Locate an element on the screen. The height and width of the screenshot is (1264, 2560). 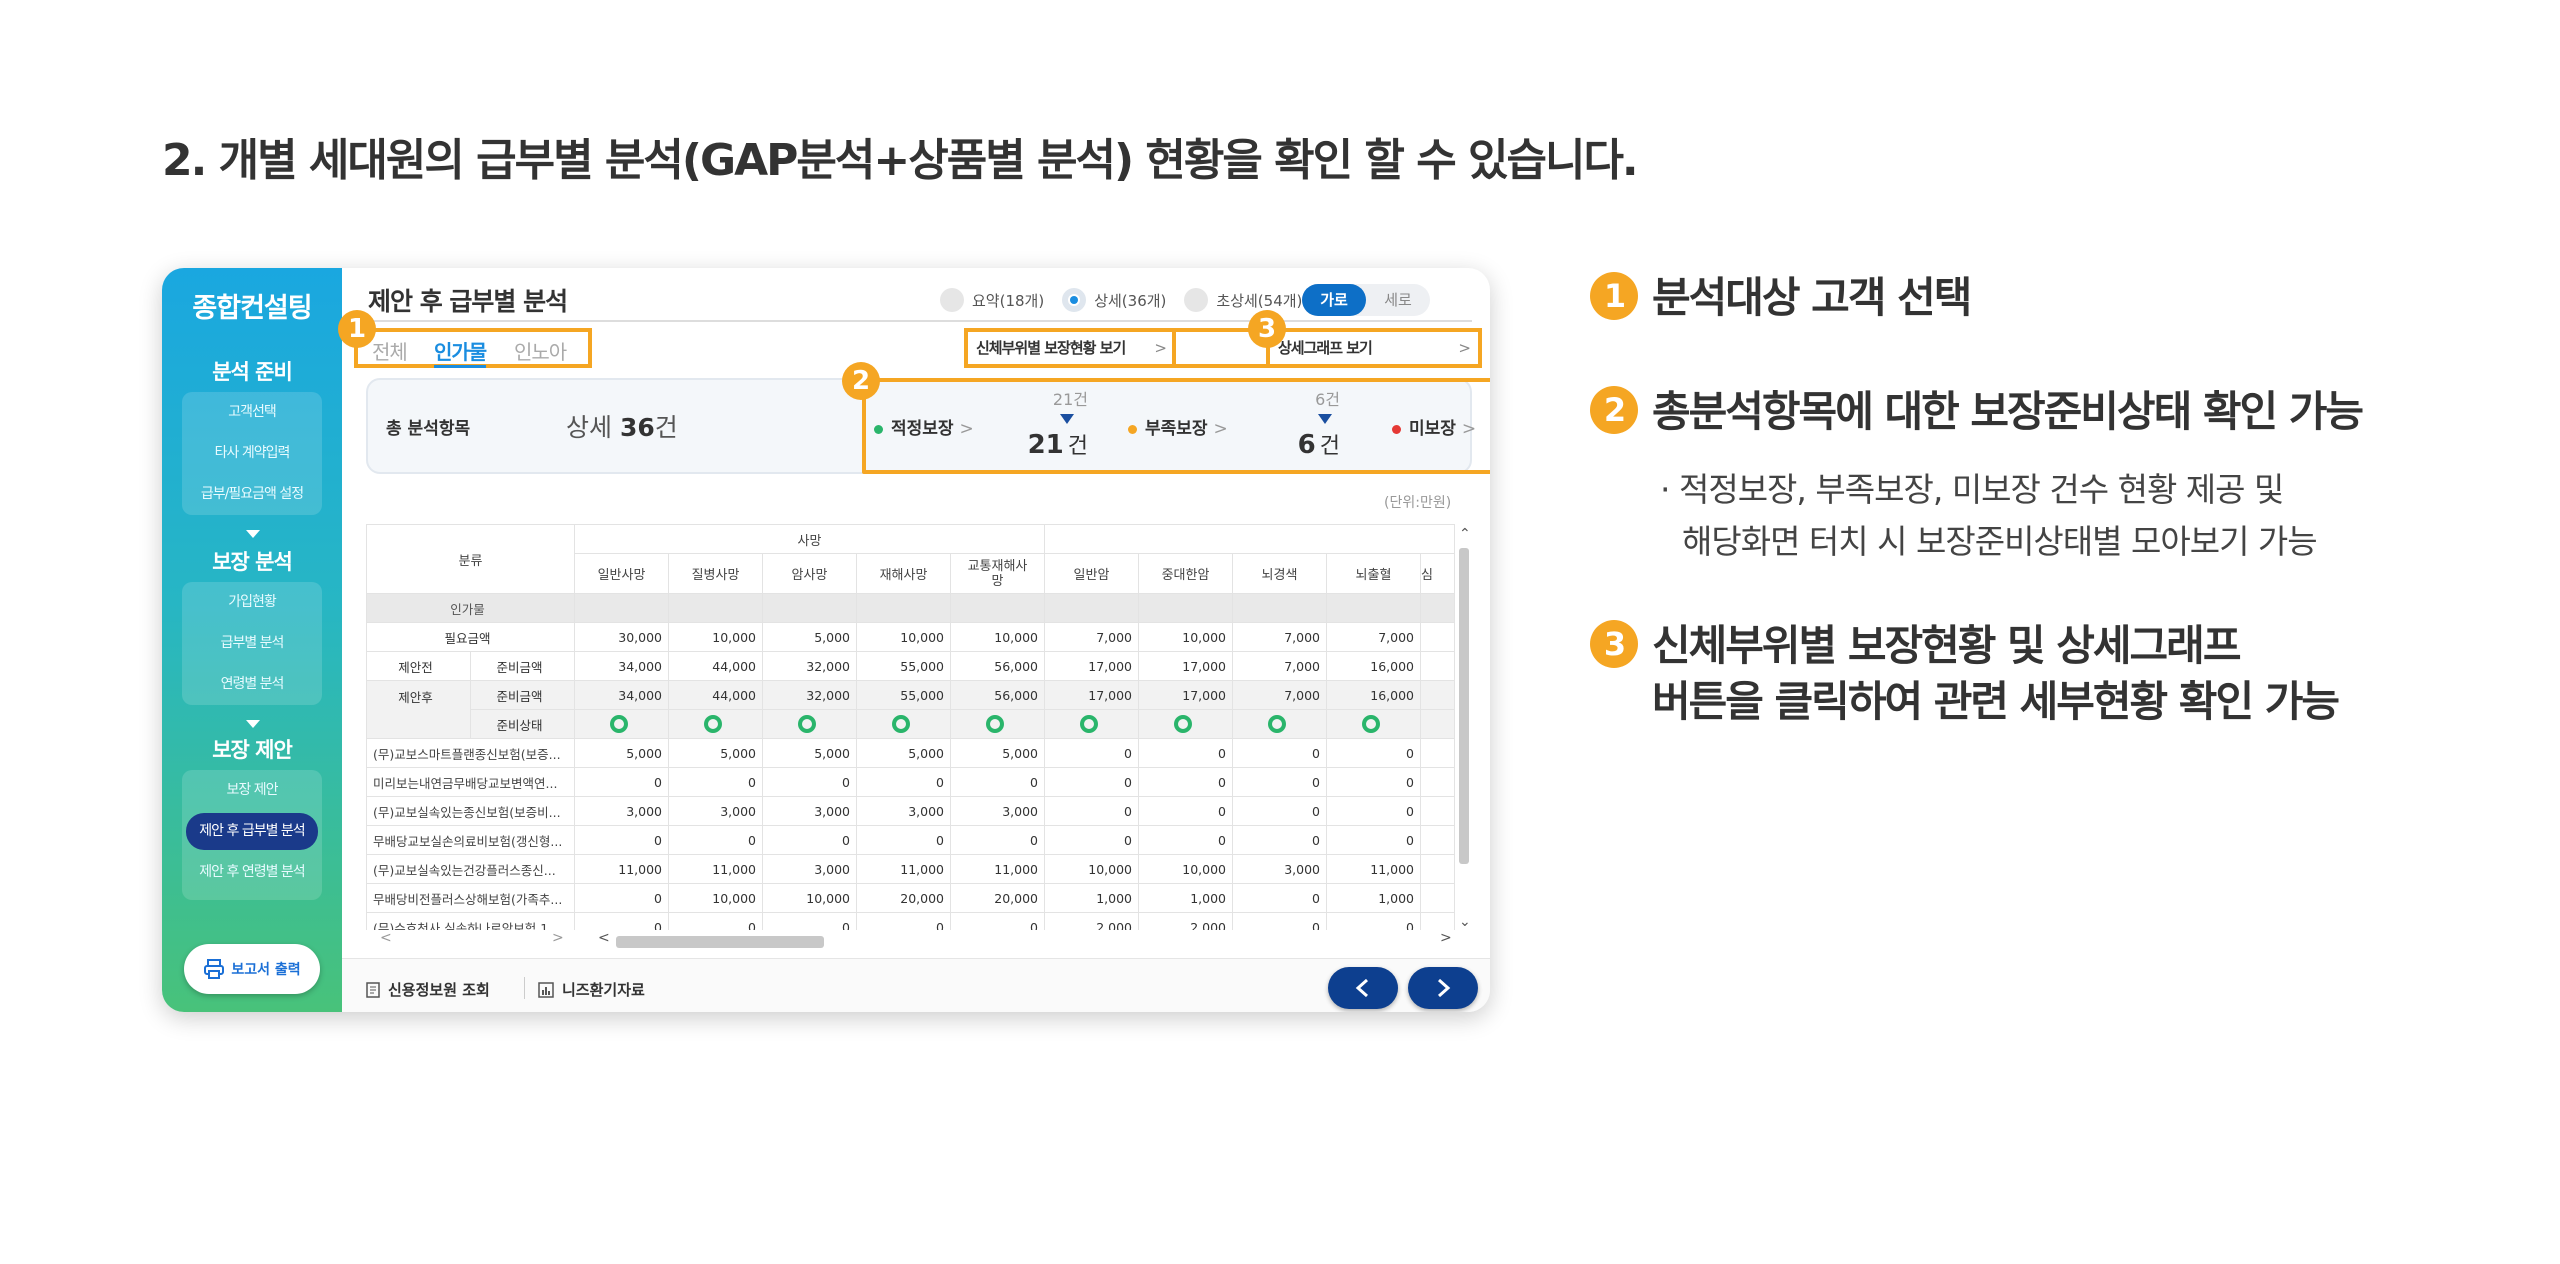
print-report-button: 보고서 출력 is located at coordinates (252, 969).